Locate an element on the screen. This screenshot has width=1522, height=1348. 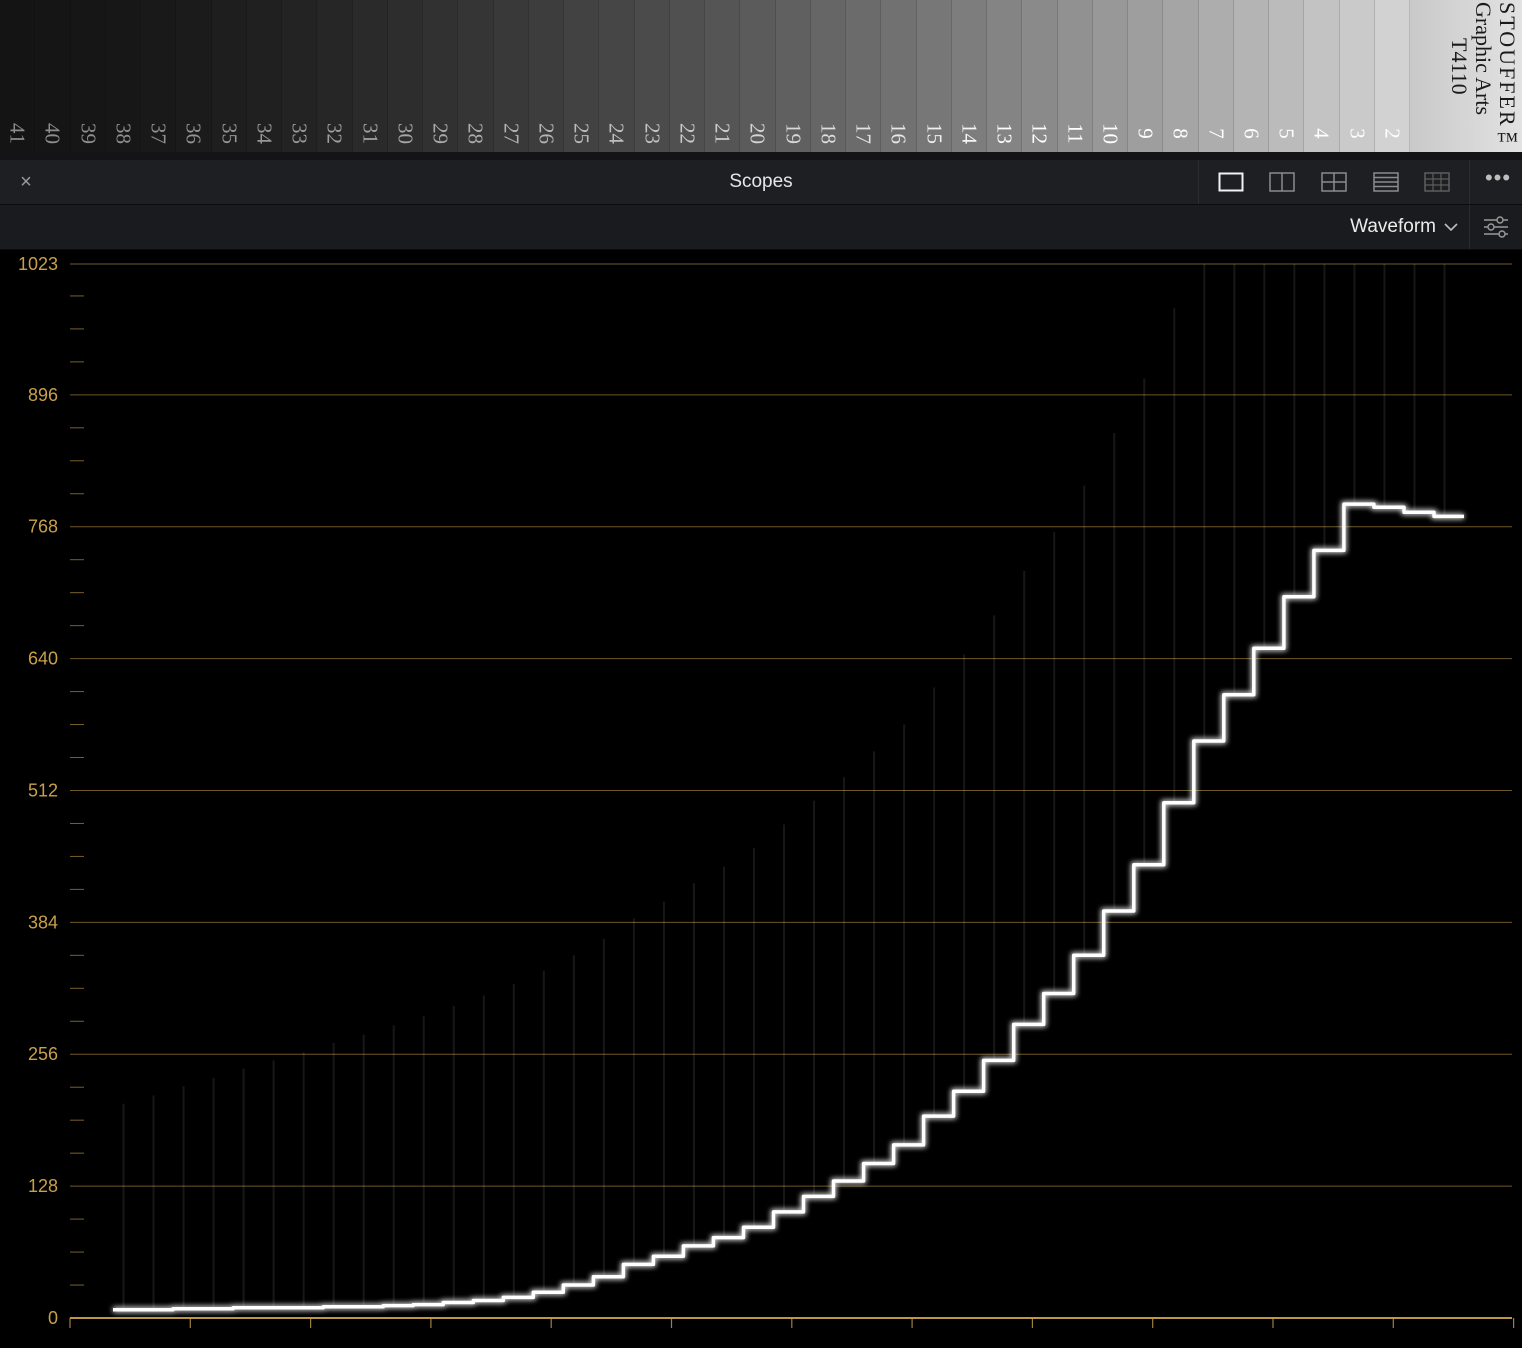
wedge-step-number: 6 is located at coordinates (1251, 133).